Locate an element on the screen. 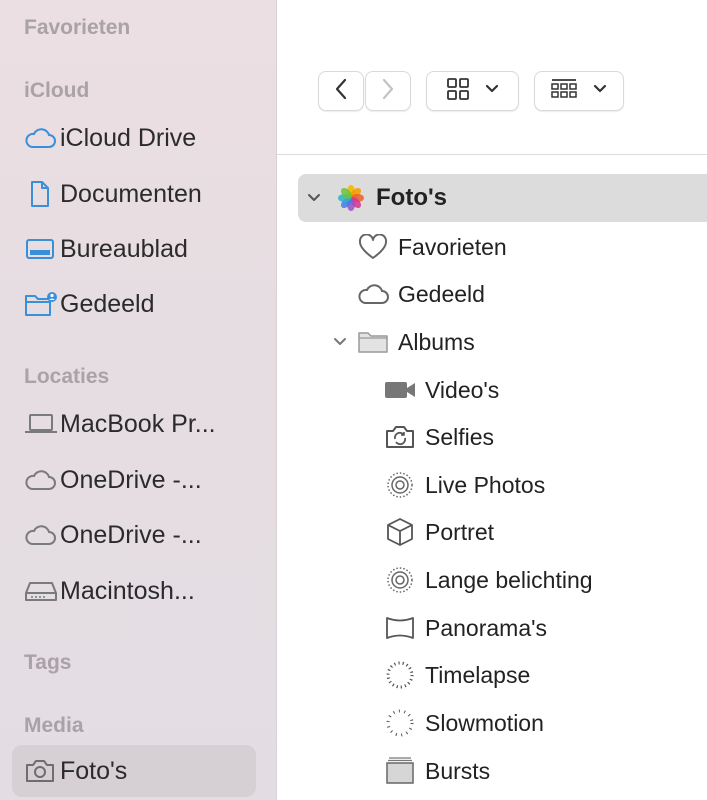 The width and height of the screenshot is (707, 800). section-header-tags: Tags is located at coordinates (48, 662).